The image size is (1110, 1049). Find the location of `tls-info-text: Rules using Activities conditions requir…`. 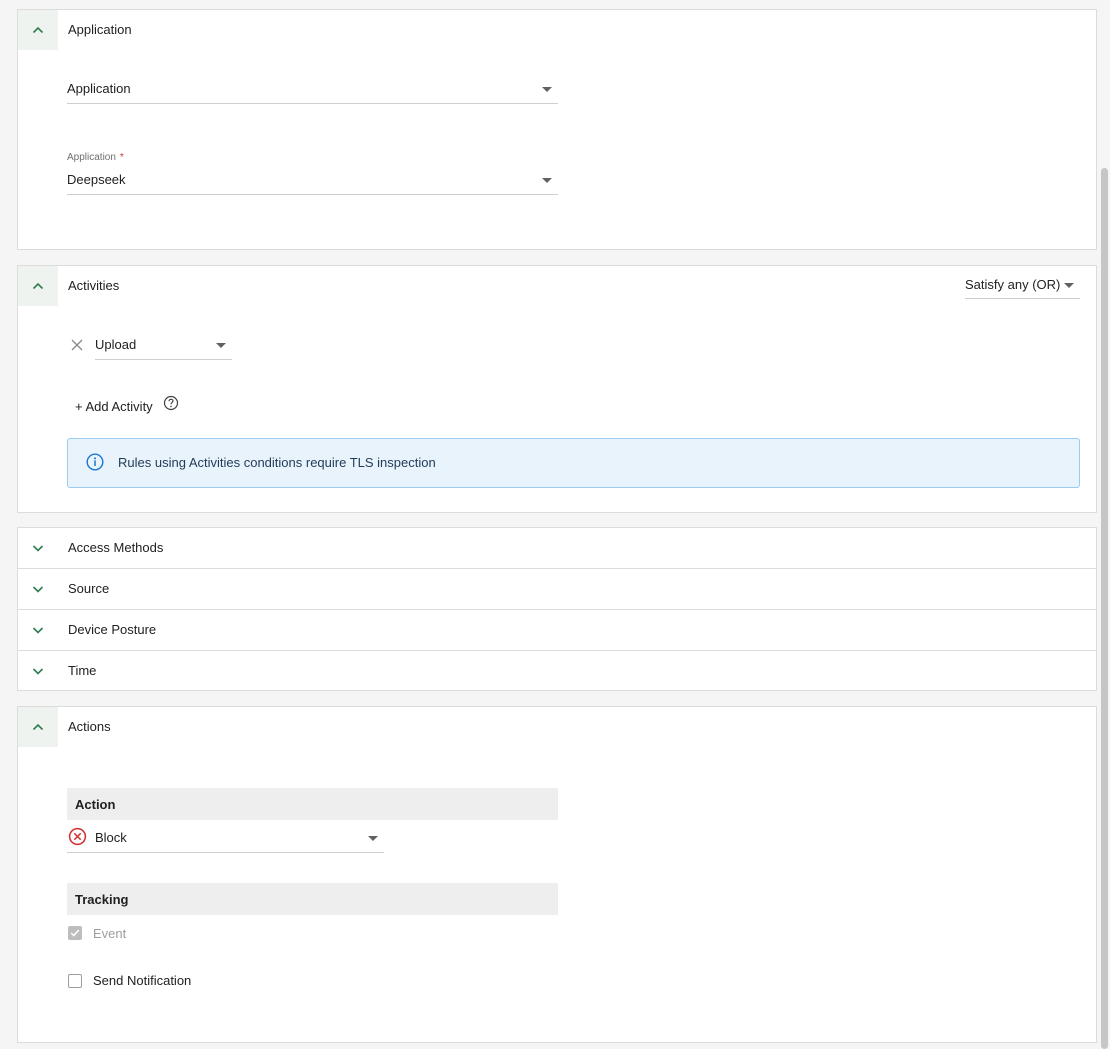

tls-info-text: Rules using Activities conditions requir… is located at coordinates (277, 462).